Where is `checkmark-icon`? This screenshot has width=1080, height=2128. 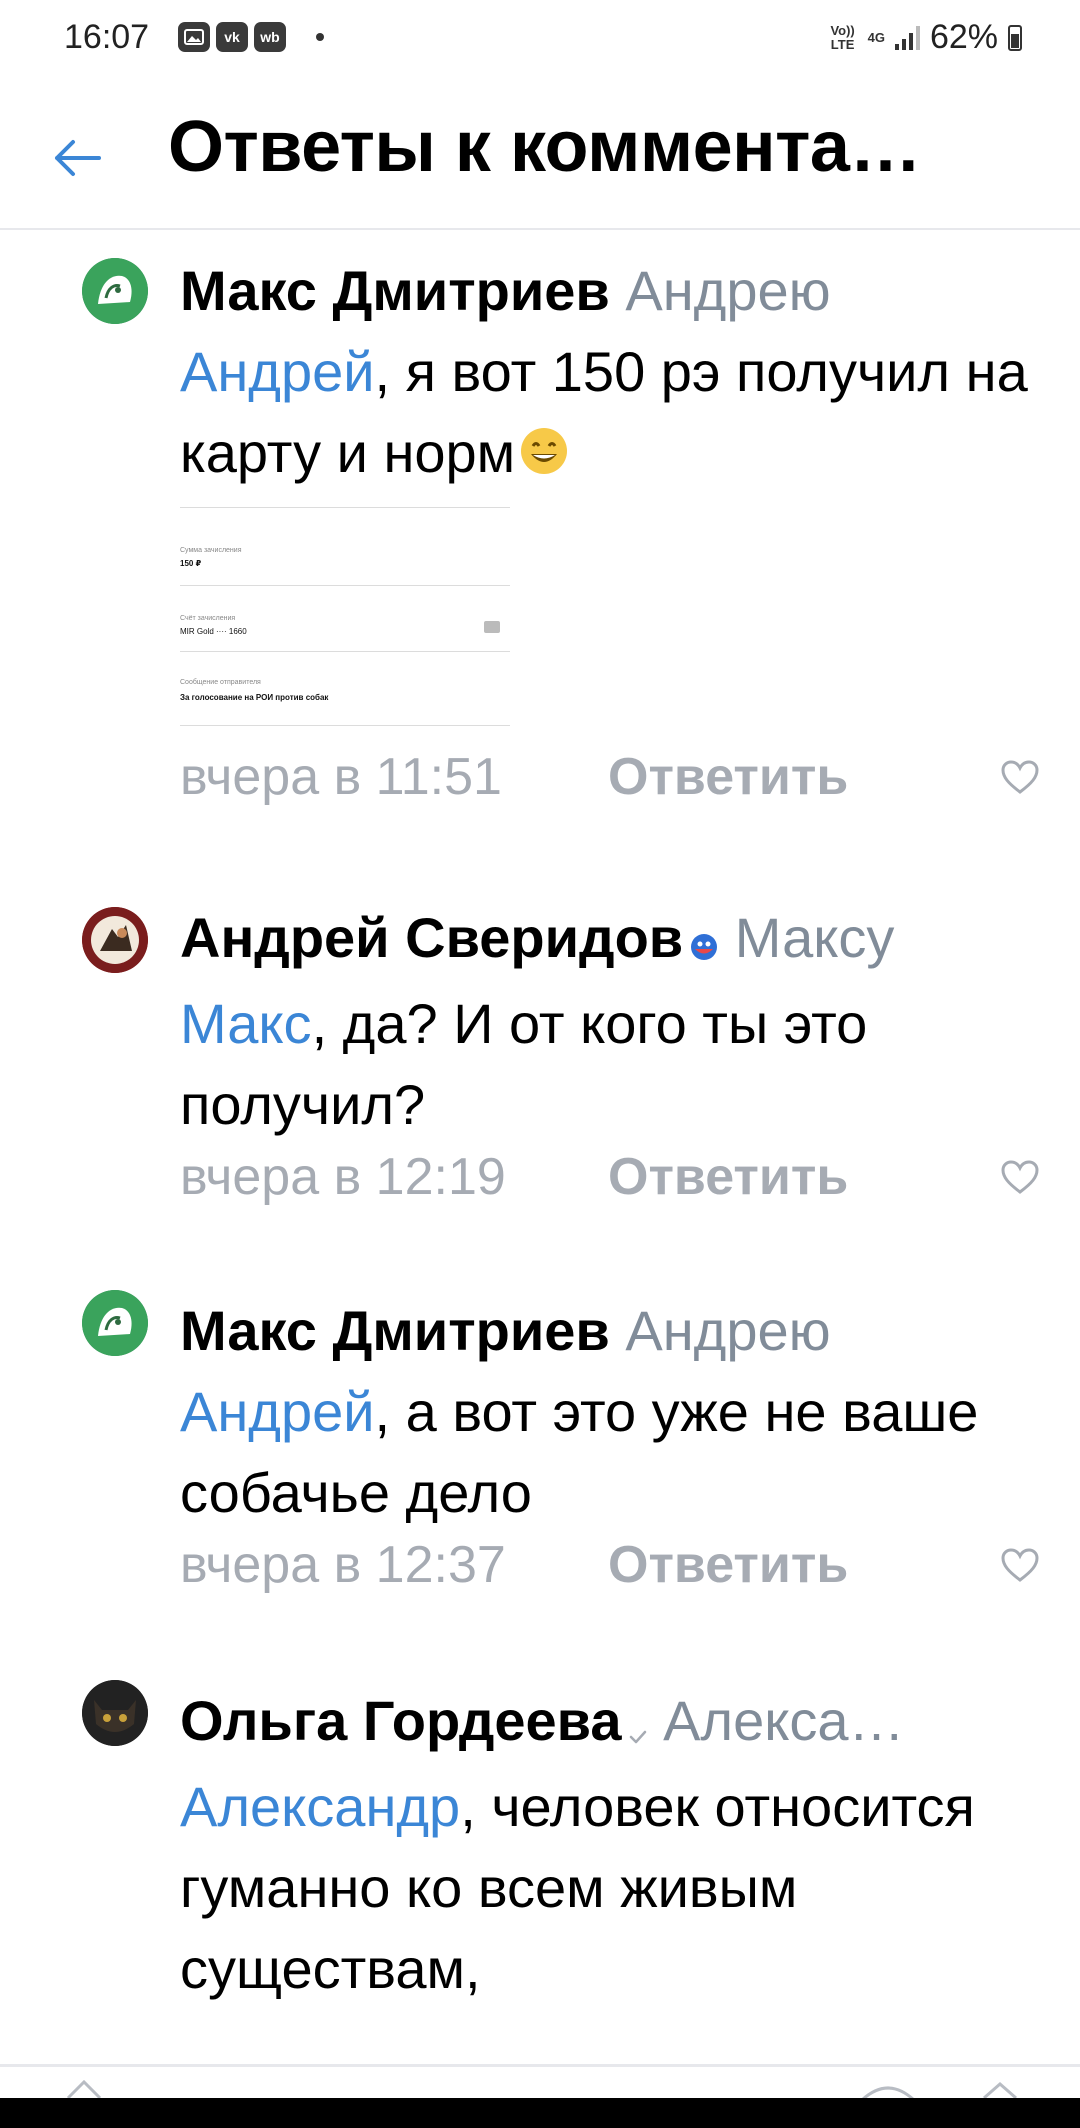 checkmark-icon is located at coordinates (638, 1725).